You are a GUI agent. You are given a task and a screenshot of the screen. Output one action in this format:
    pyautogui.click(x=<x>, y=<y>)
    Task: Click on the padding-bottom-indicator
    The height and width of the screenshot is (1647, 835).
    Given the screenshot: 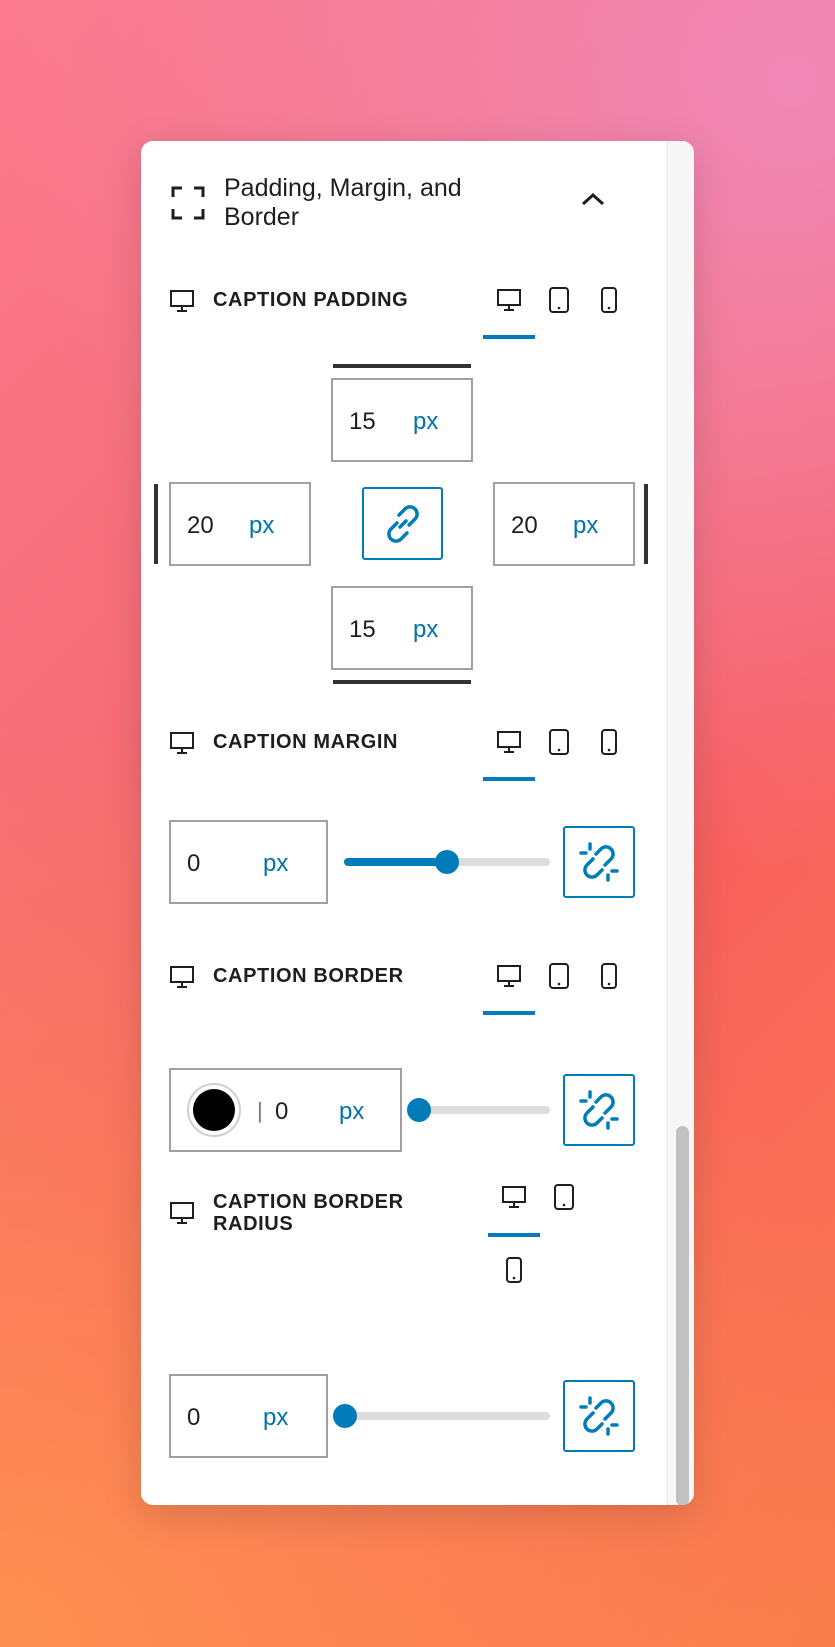 What is the action you would take?
    pyautogui.click(x=402, y=682)
    